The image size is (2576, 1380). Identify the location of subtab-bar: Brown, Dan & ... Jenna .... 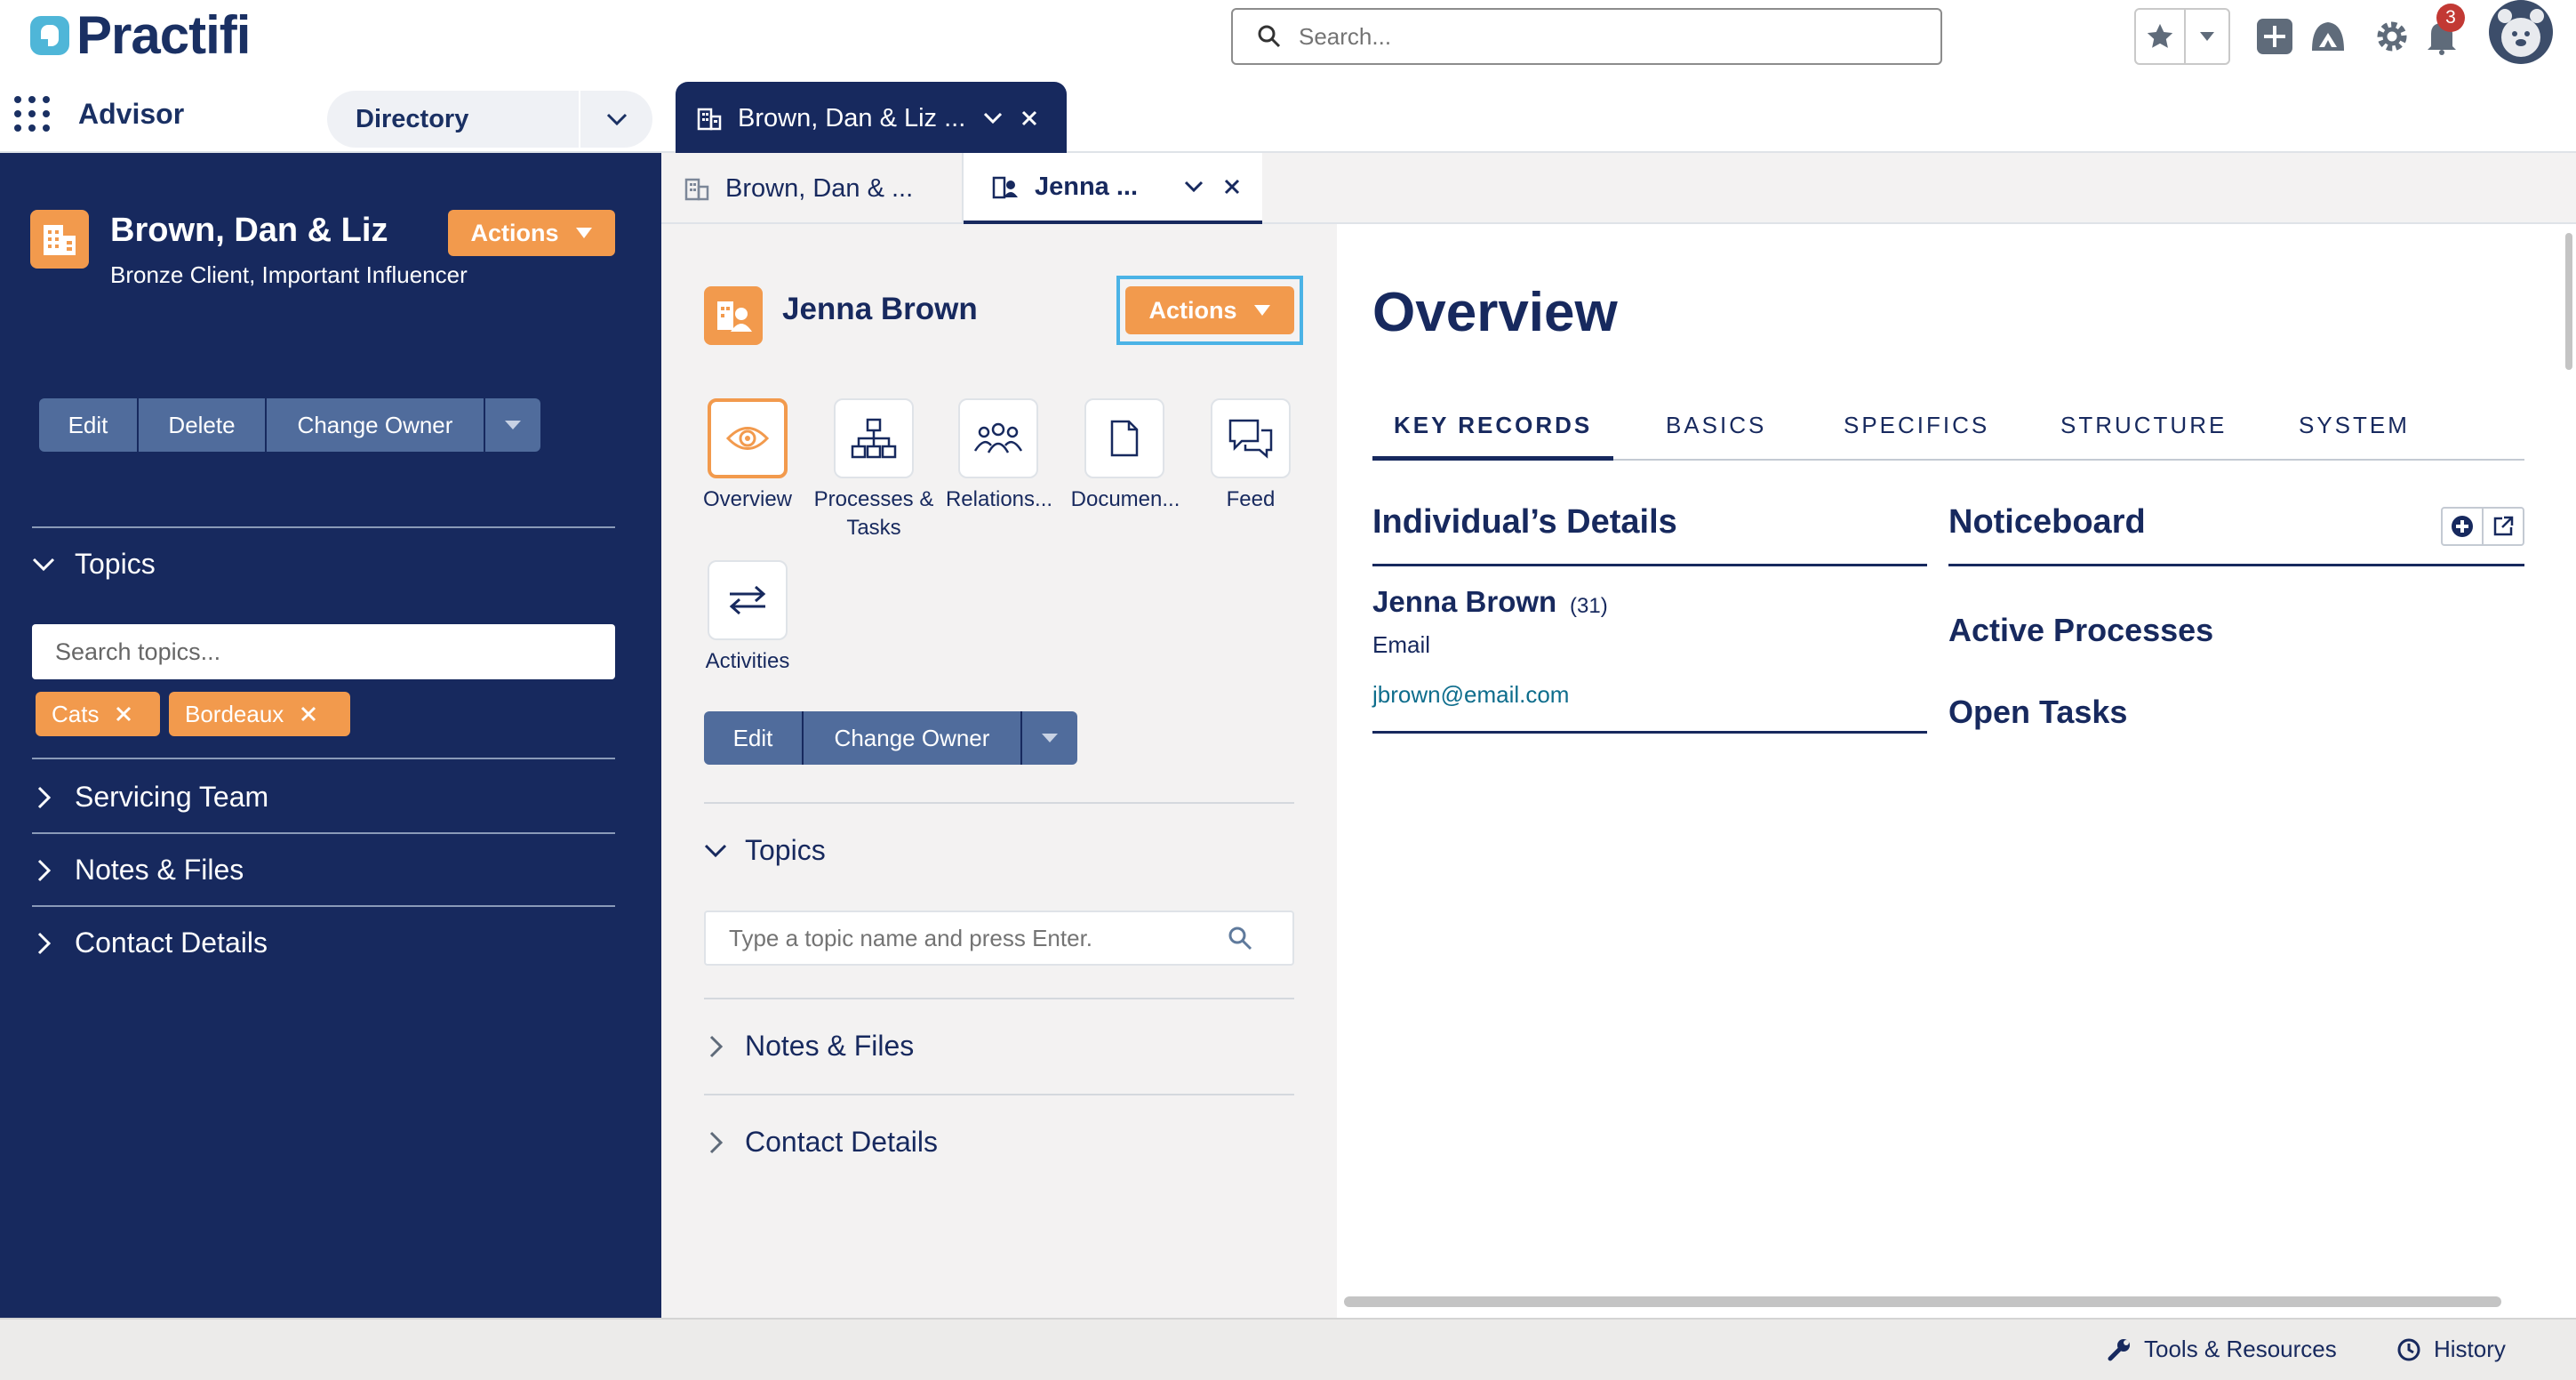
(1618, 188).